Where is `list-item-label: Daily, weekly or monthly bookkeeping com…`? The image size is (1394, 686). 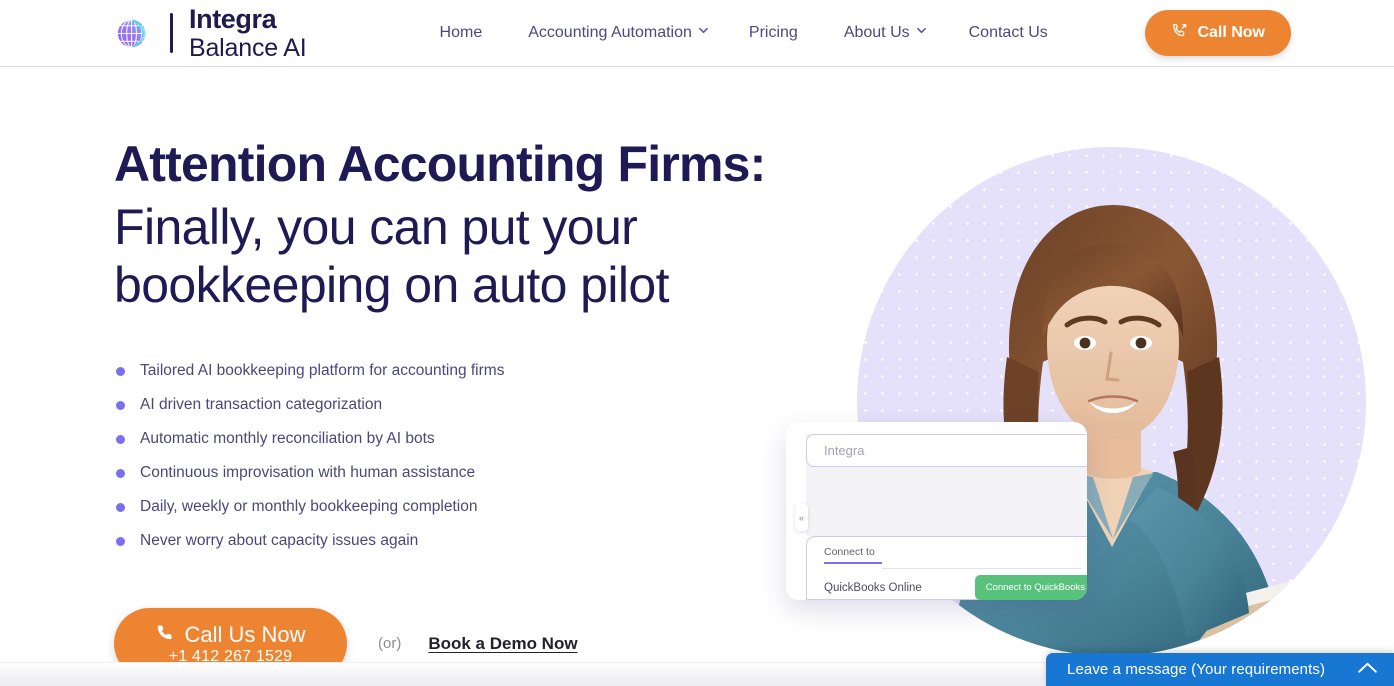 list-item-label: Daily, weekly or monthly bookkeeping com… is located at coordinates (309, 506).